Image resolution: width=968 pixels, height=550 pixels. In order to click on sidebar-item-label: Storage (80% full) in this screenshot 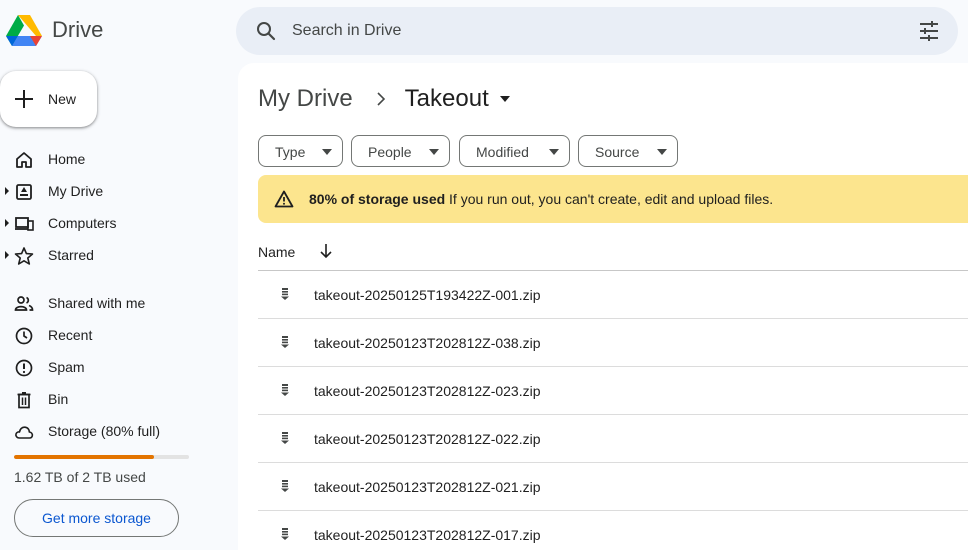, I will do `click(104, 431)`.